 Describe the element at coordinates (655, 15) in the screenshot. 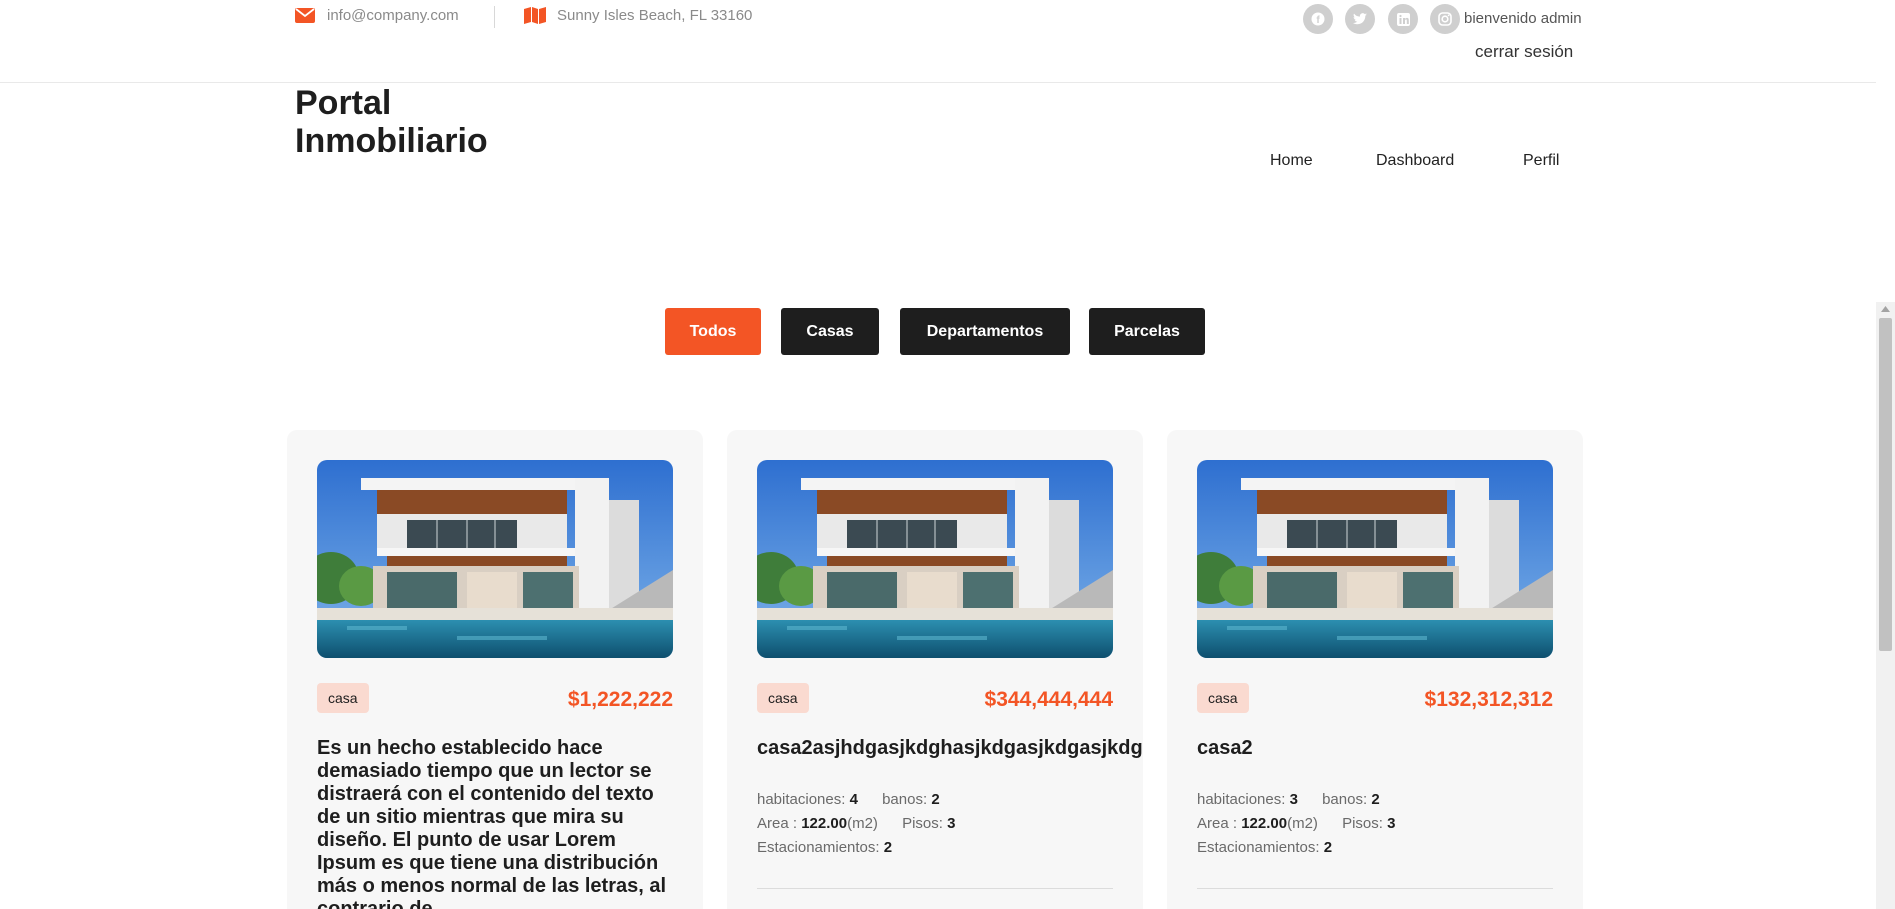

I see `address-text: Sunny Isles Beach, FL 33160` at that location.